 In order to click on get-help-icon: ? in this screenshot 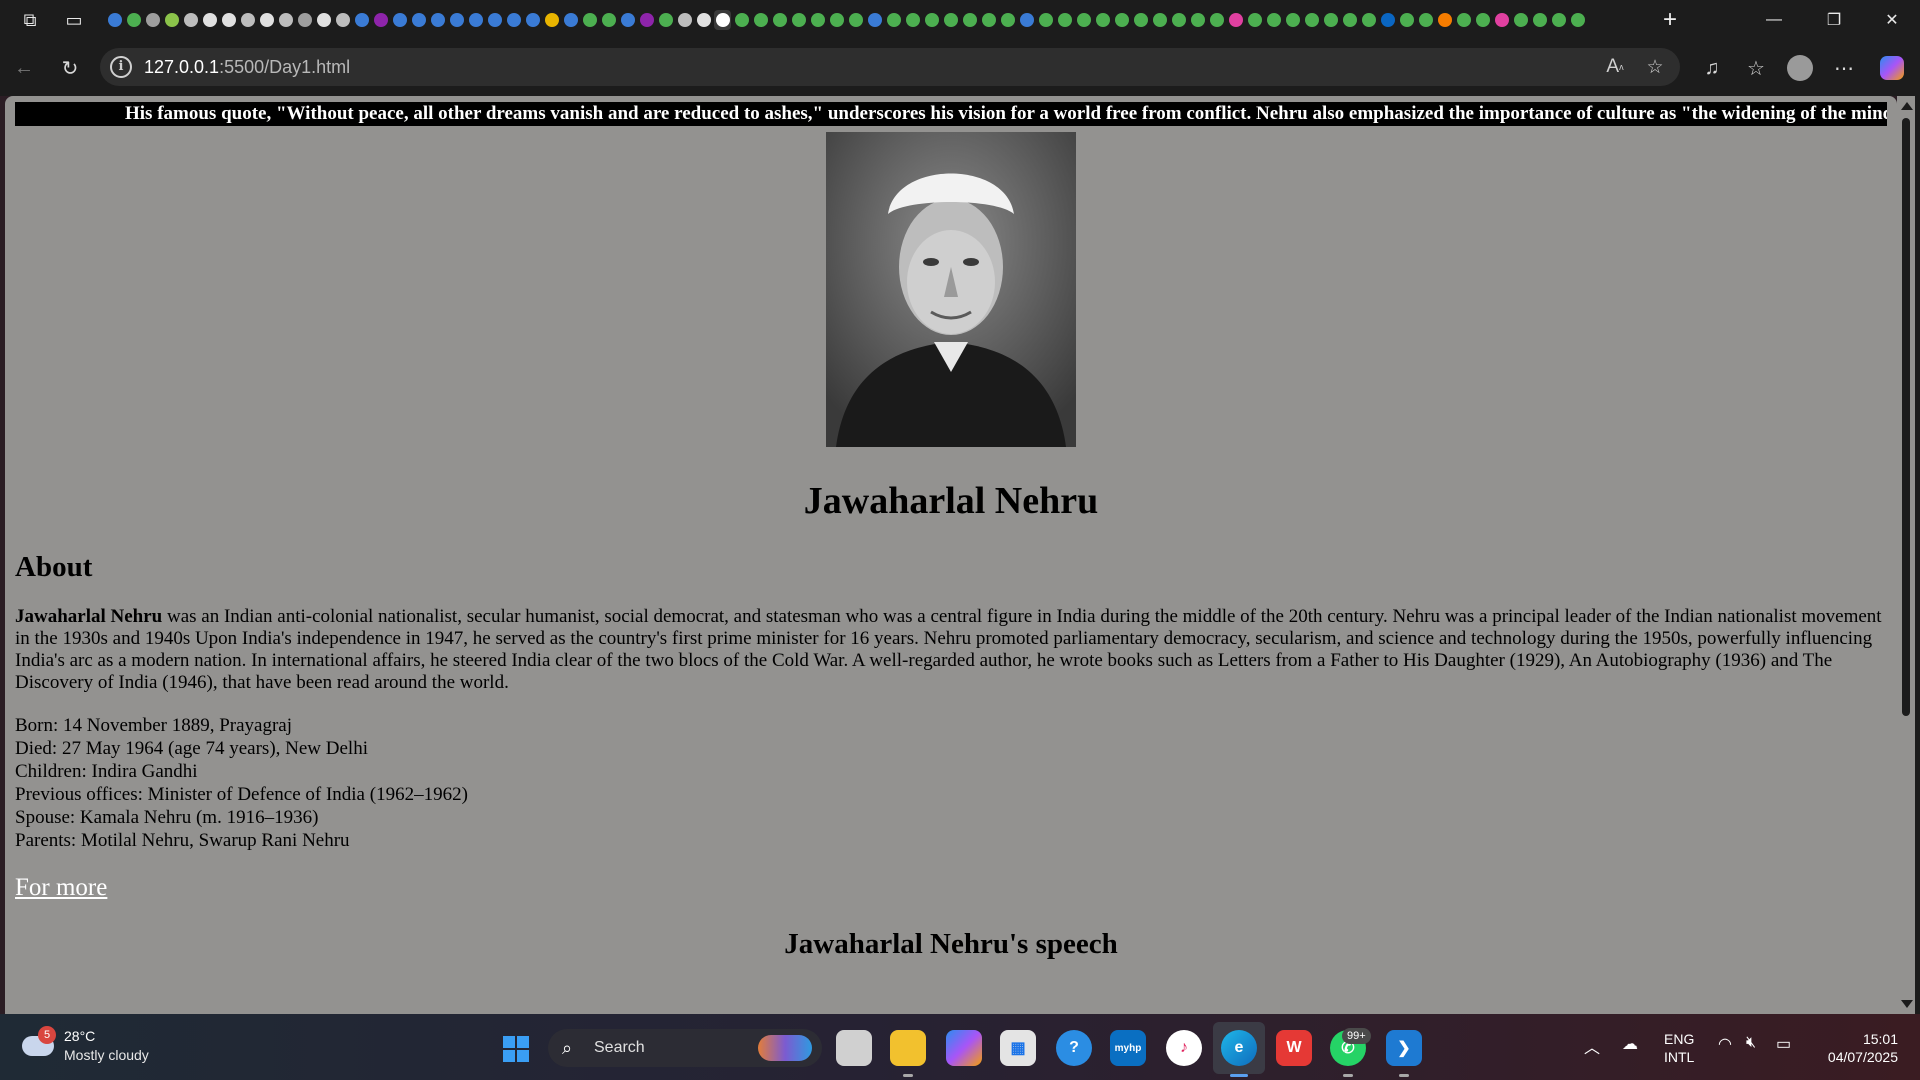, I will do `click(1074, 1048)`.